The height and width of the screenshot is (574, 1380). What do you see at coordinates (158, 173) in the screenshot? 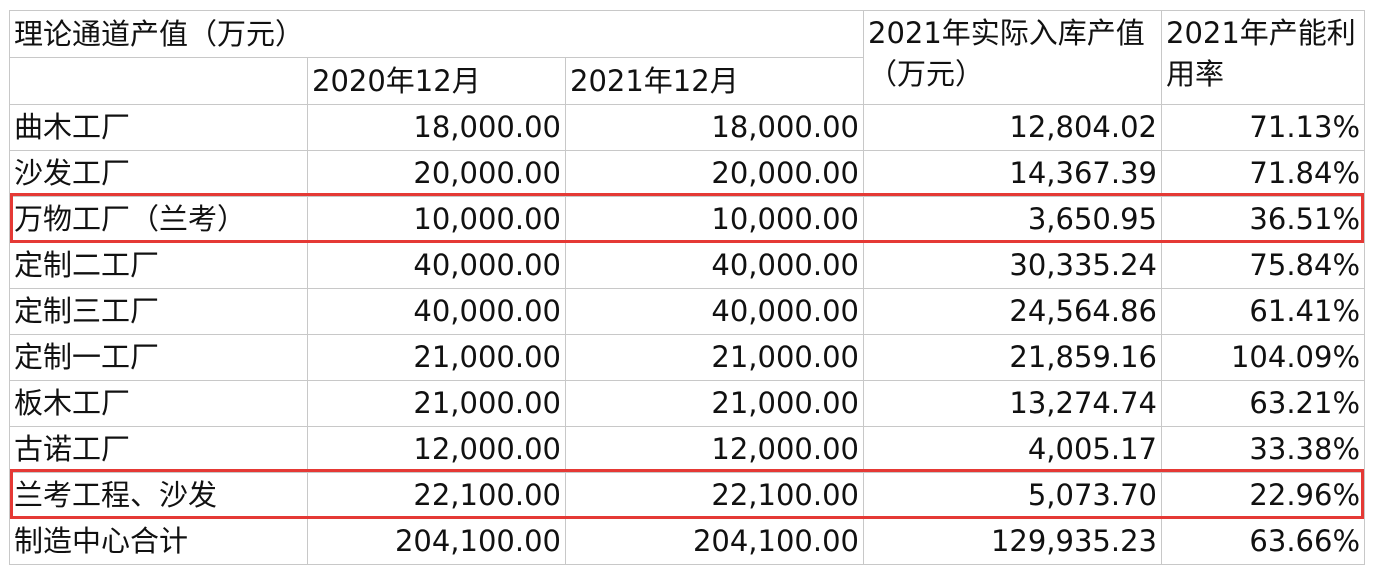
I see `row-name: 沙发工厂` at bounding box center [158, 173].